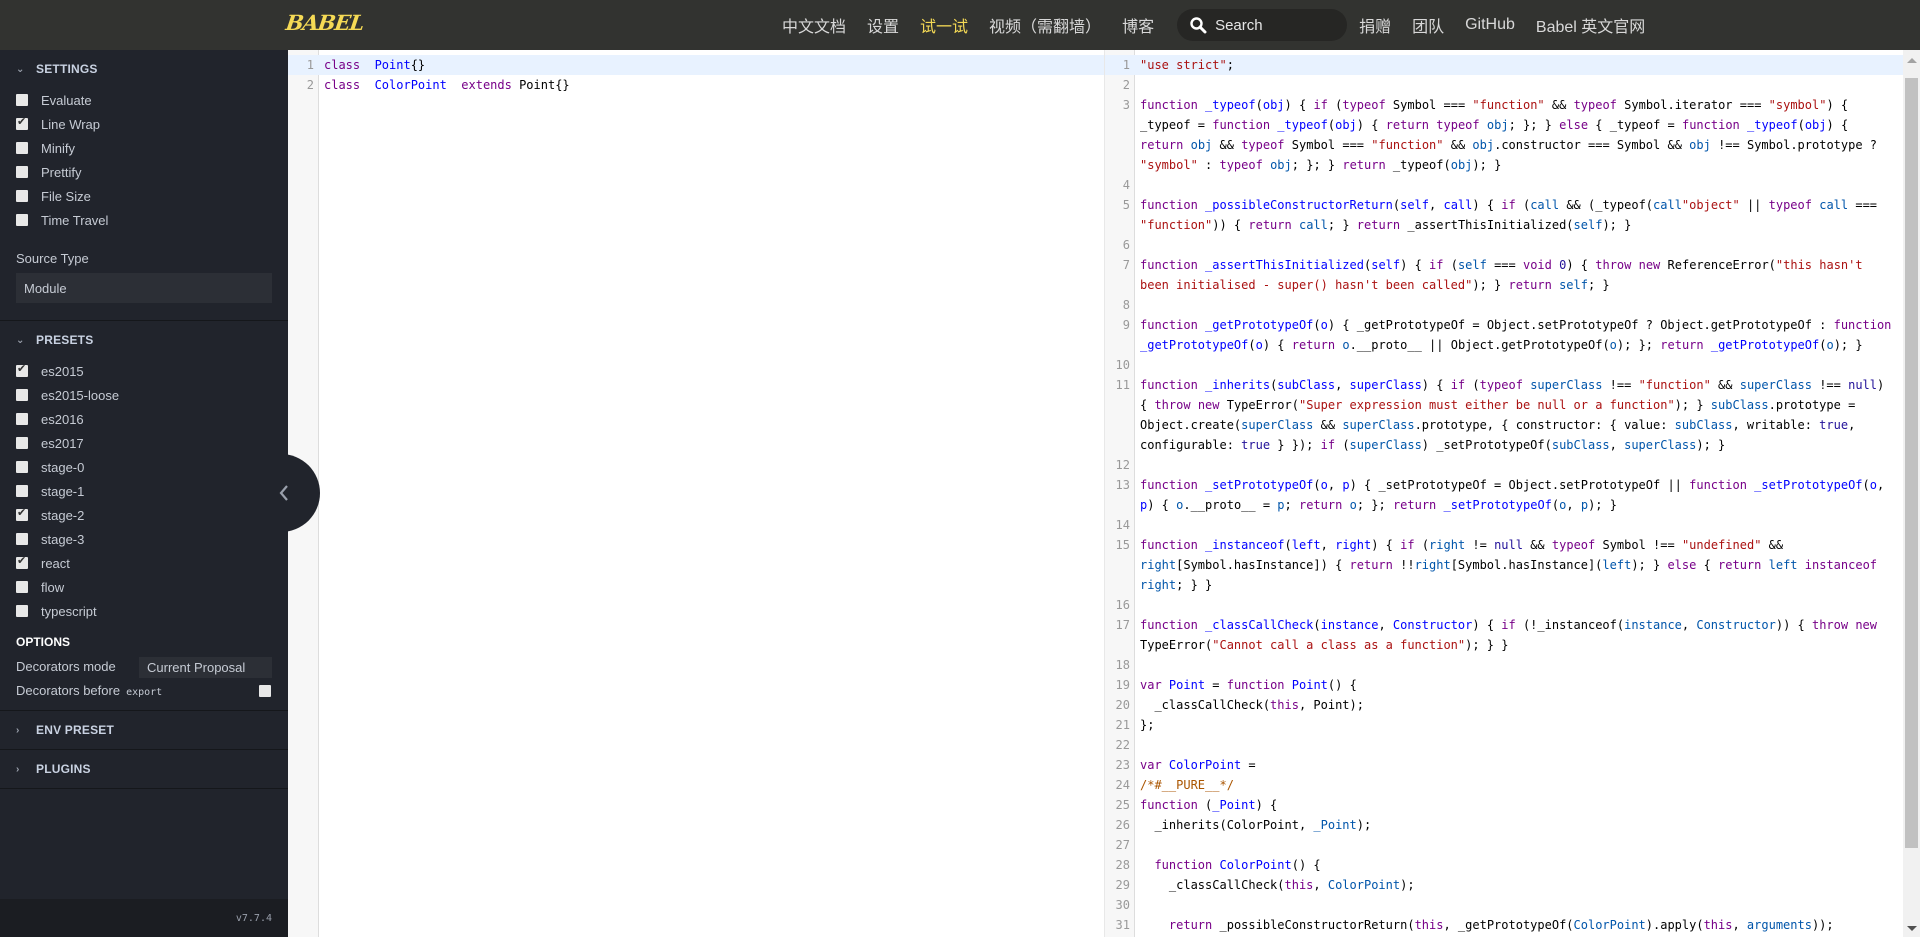 Image resolution: width=1920 pixels, height=937 pixels. Describe the element at coordinates (1169, 165) in the screenshot. I see `code-token: "symbol"` at that location.